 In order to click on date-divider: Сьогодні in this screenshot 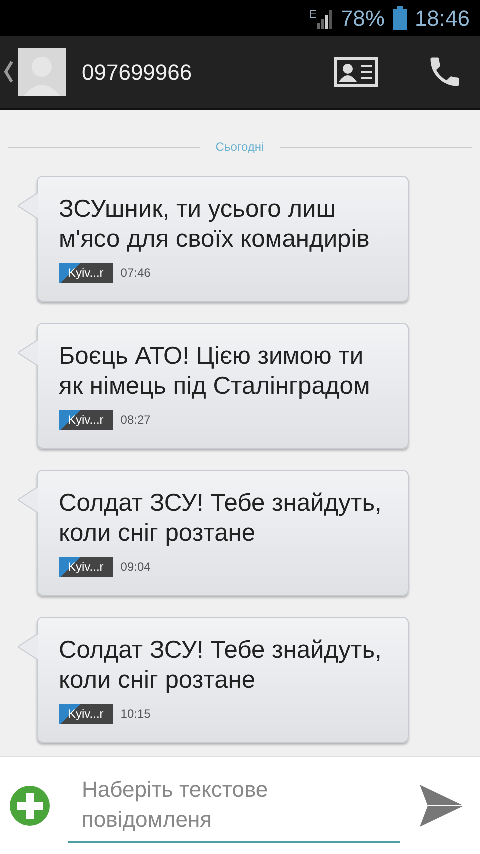, I will do `click(240, 147)`.